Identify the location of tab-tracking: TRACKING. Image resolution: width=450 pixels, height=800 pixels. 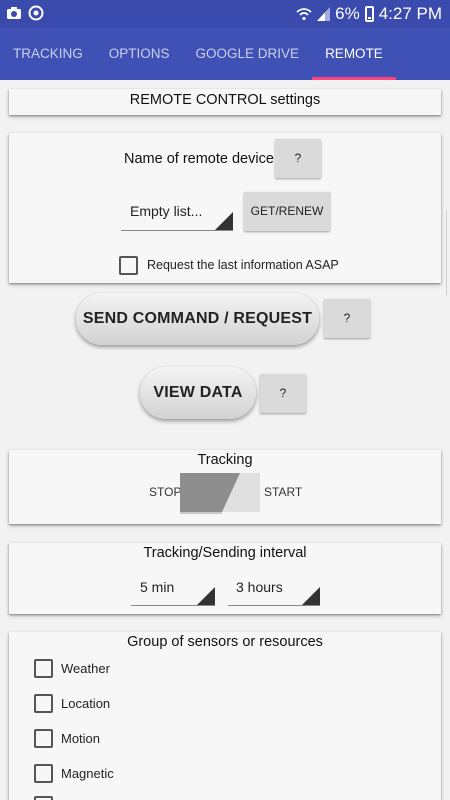
(48, 54).